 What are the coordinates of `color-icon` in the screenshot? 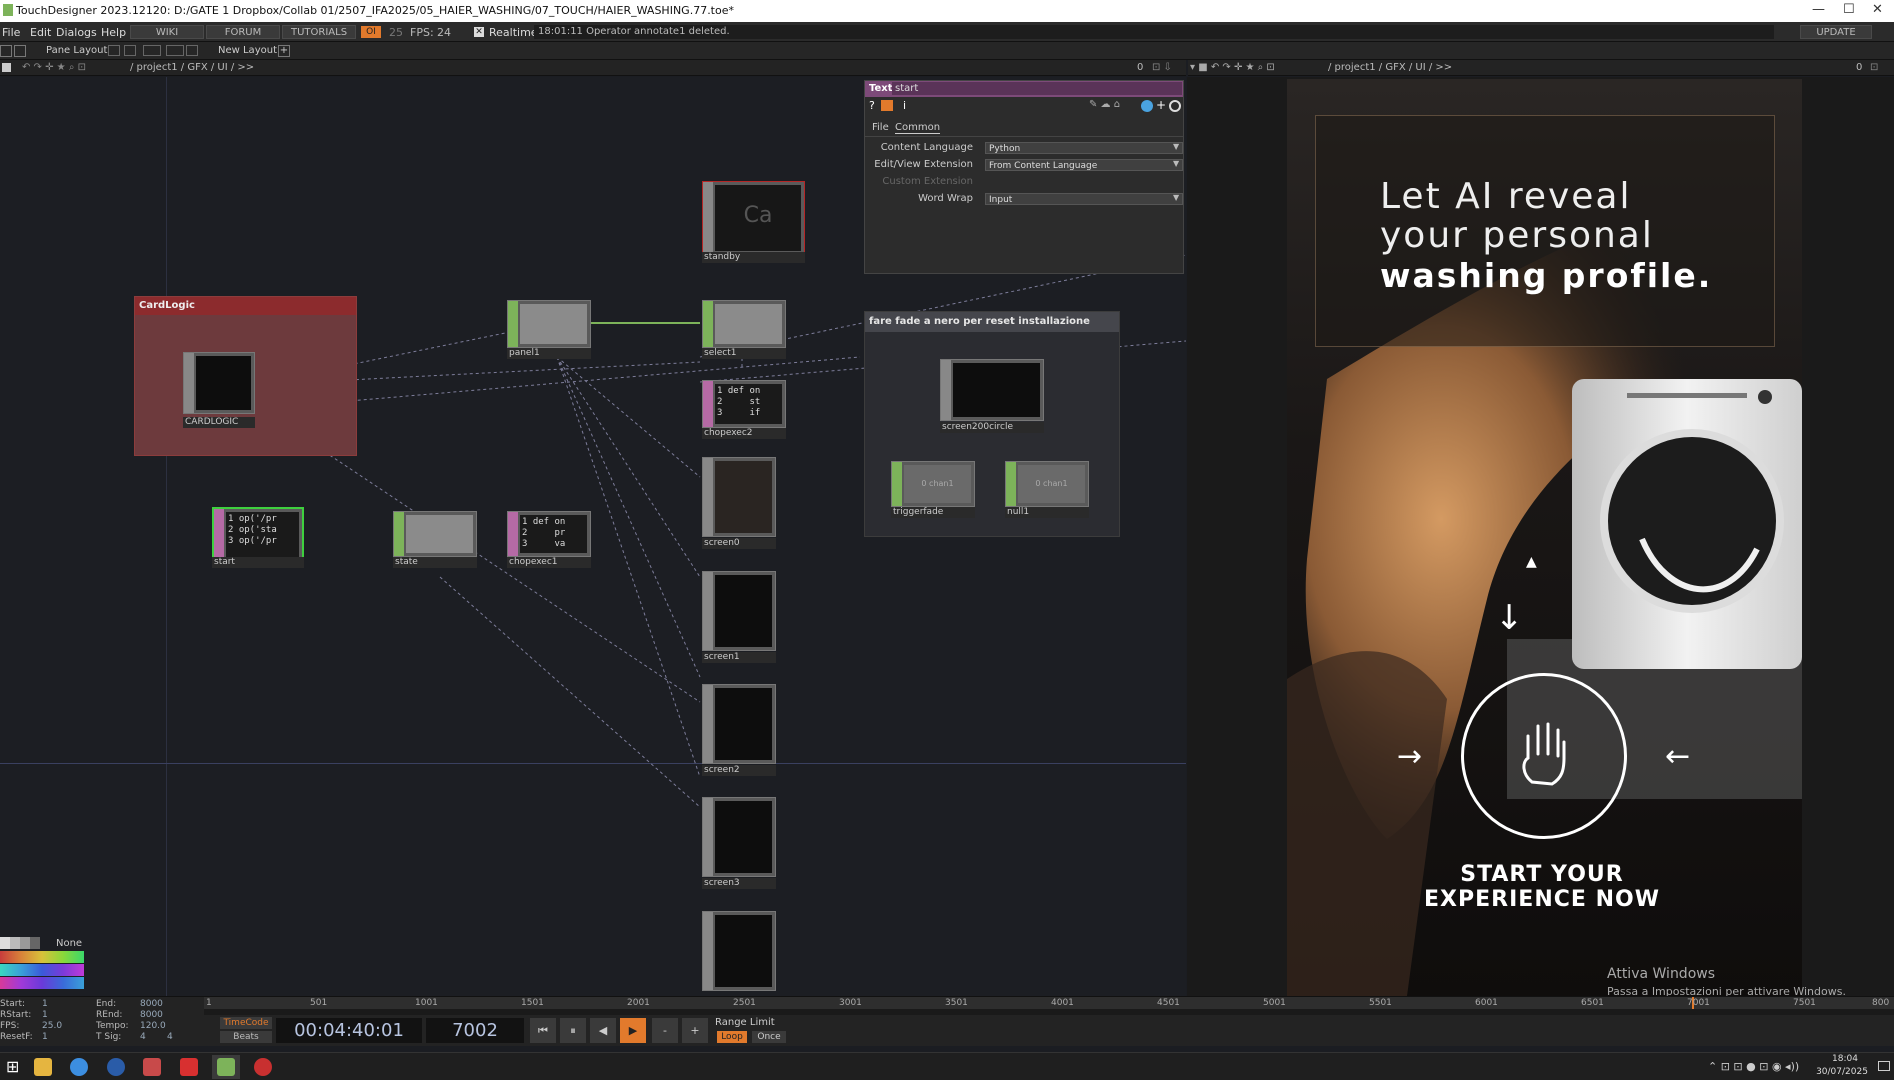 It's located at (1147, 106).